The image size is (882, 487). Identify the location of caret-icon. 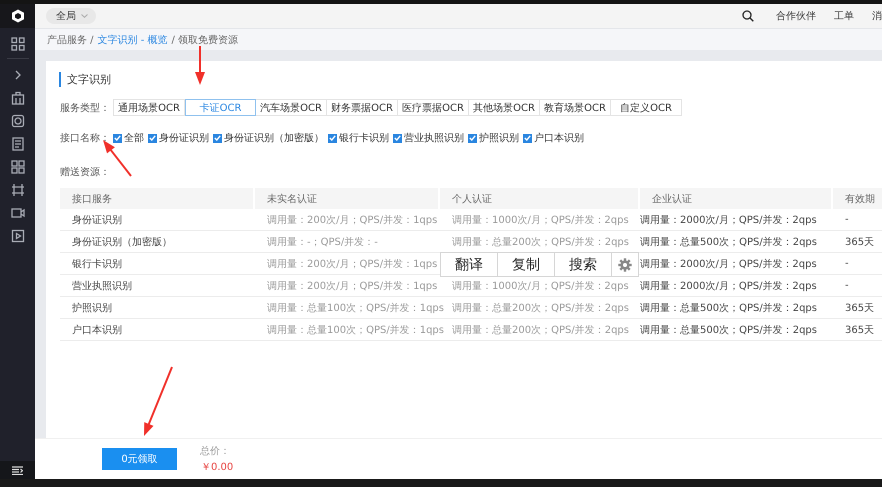
(84, 16).